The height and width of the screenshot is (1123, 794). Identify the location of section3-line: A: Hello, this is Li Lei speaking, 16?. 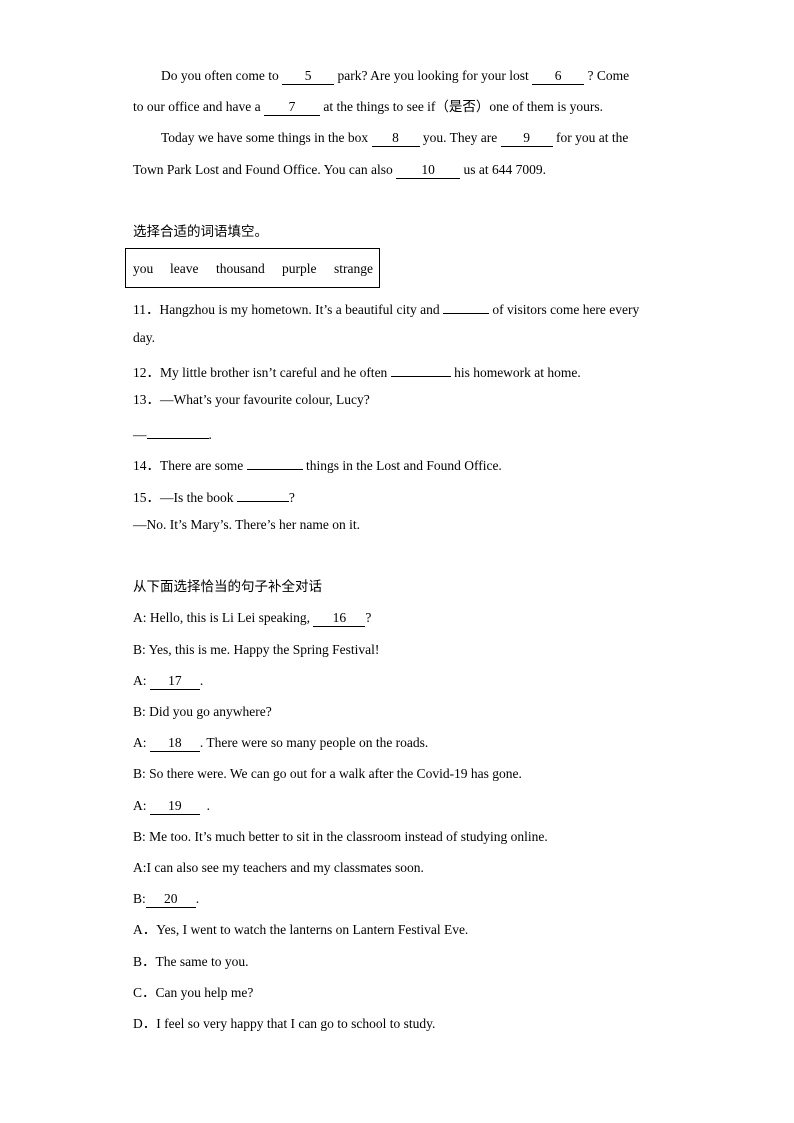
(252, 618).